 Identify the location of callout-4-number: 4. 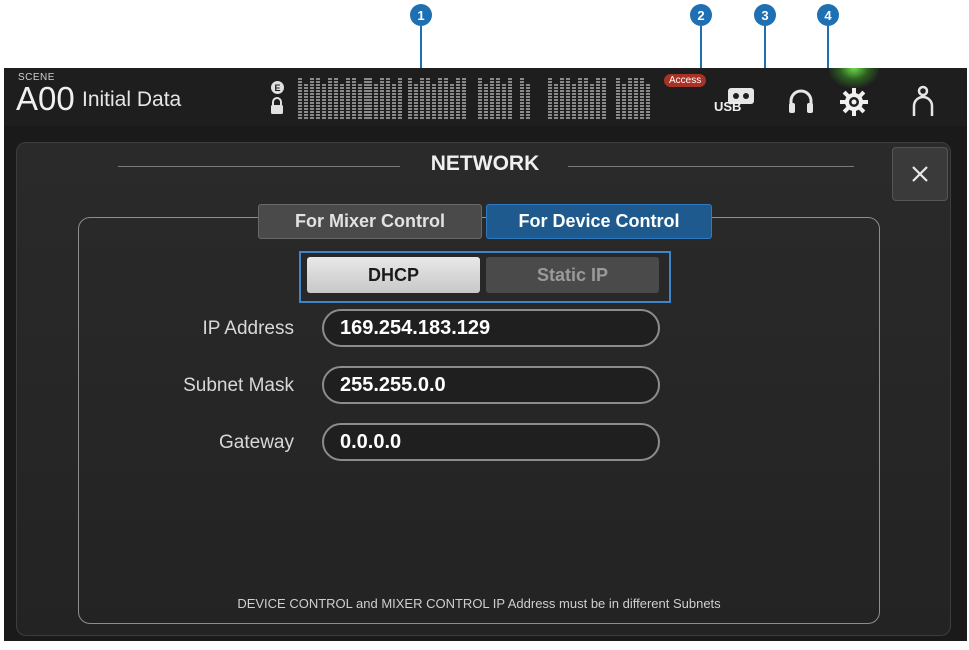
(828, 15).